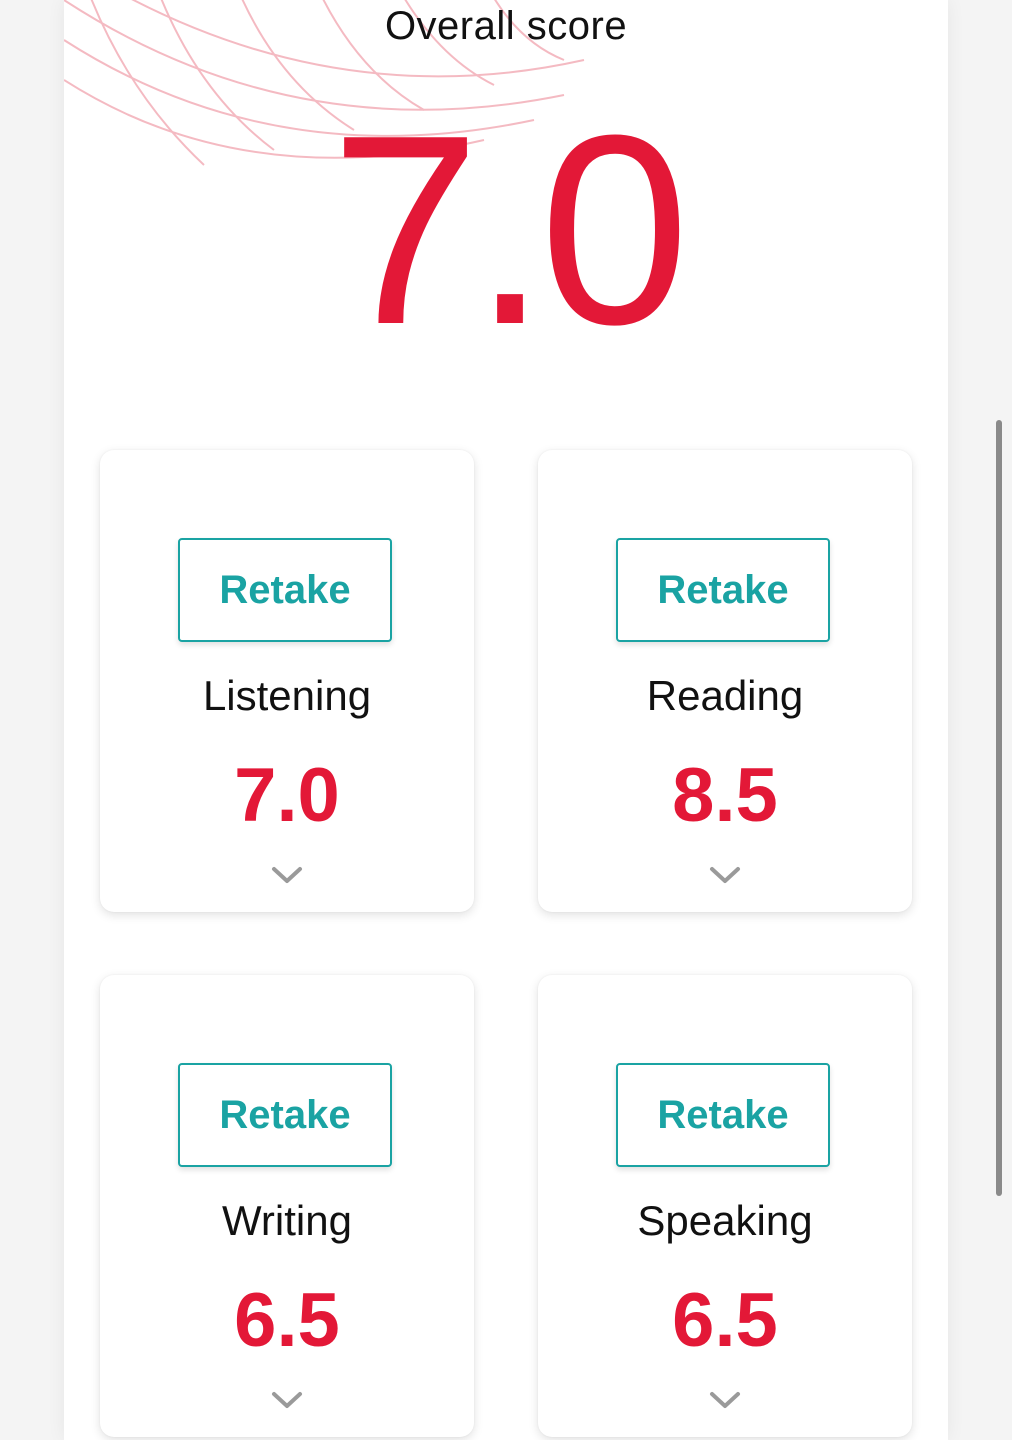 The height and width of the screenshot is (1440, 1012). I want to click on section-card-speaking: Retake Speaking 6.5, so click(725, 1206).